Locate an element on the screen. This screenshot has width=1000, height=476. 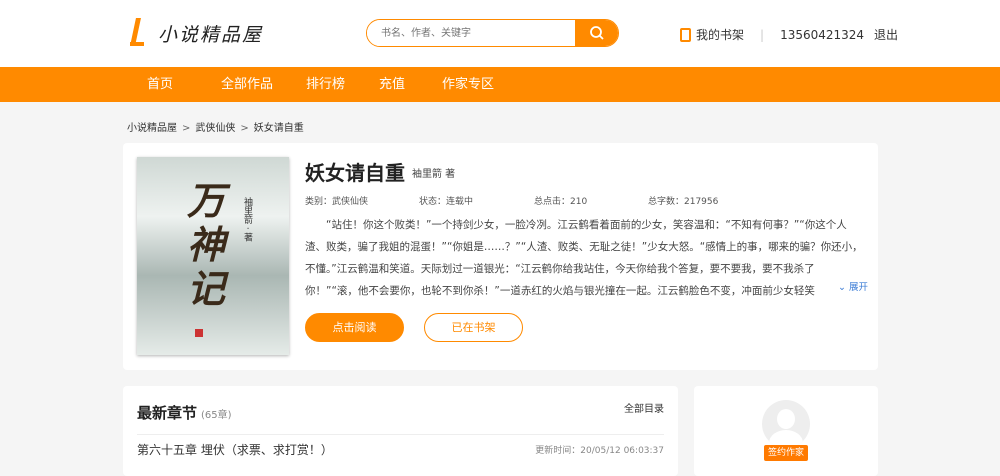
book-clicks: 总点击：210 is located at coordinates (561, 202).